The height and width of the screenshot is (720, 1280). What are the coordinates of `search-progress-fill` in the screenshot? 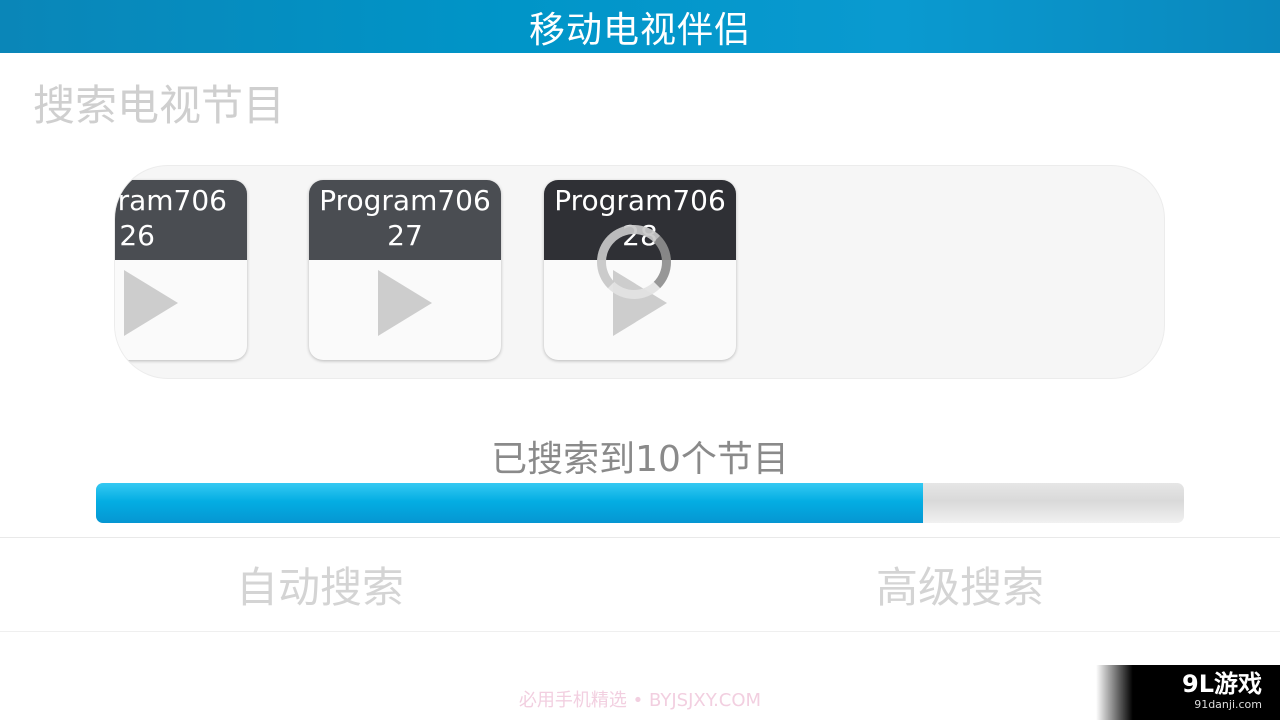 It's located at (509, 503).